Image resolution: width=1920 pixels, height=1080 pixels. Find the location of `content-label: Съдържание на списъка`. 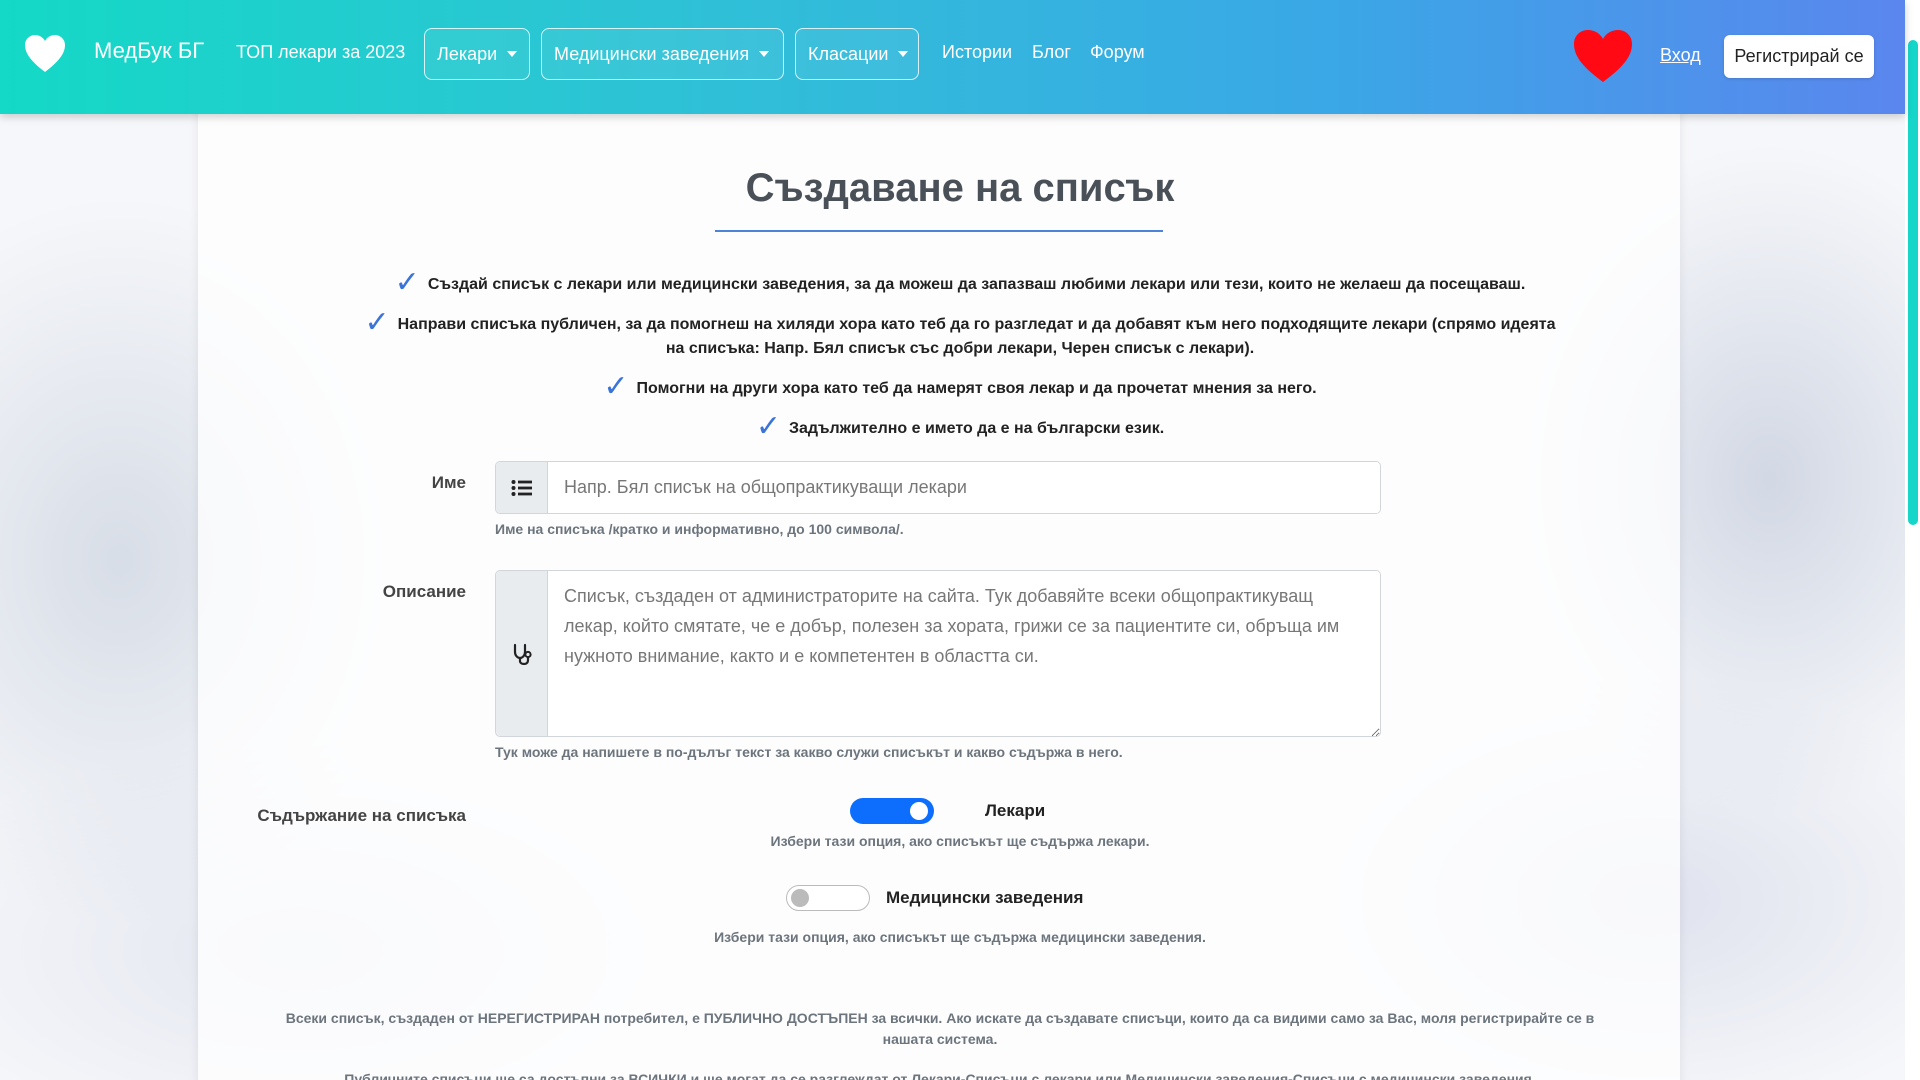

content-label: Съдържание на списъка is located at coordinates (361, 815).